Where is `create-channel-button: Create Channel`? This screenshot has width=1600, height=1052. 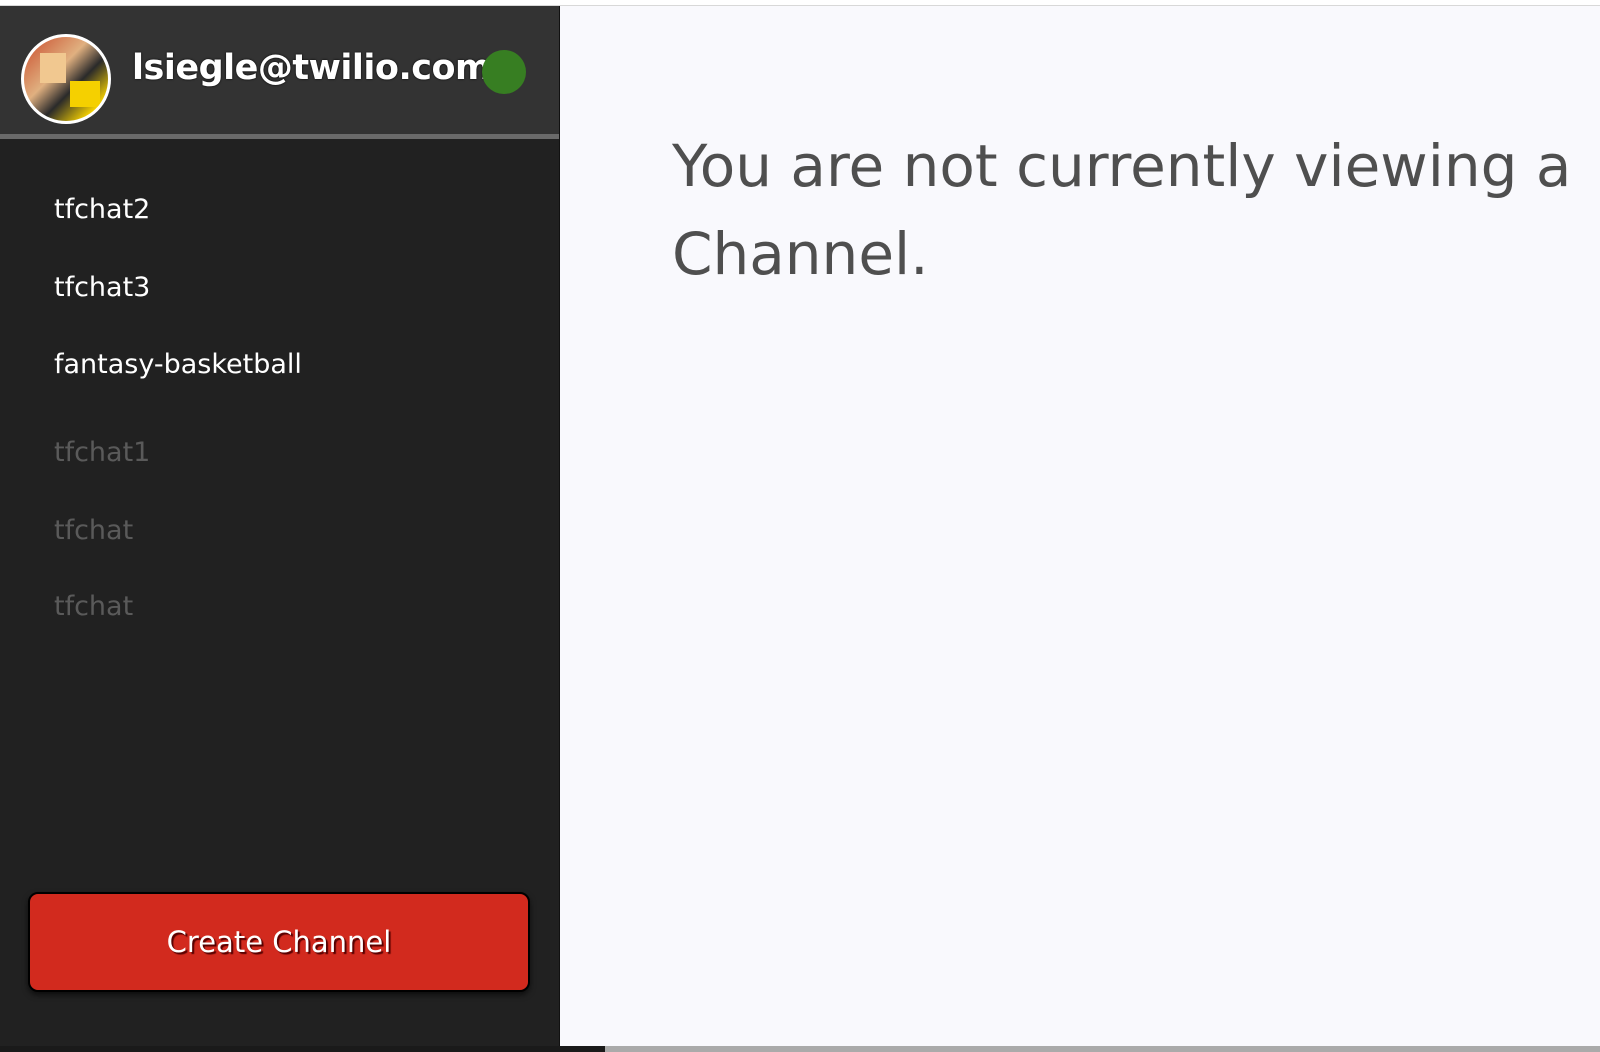
create-channel-button: Create Channel is located at coordinates (279, 942).